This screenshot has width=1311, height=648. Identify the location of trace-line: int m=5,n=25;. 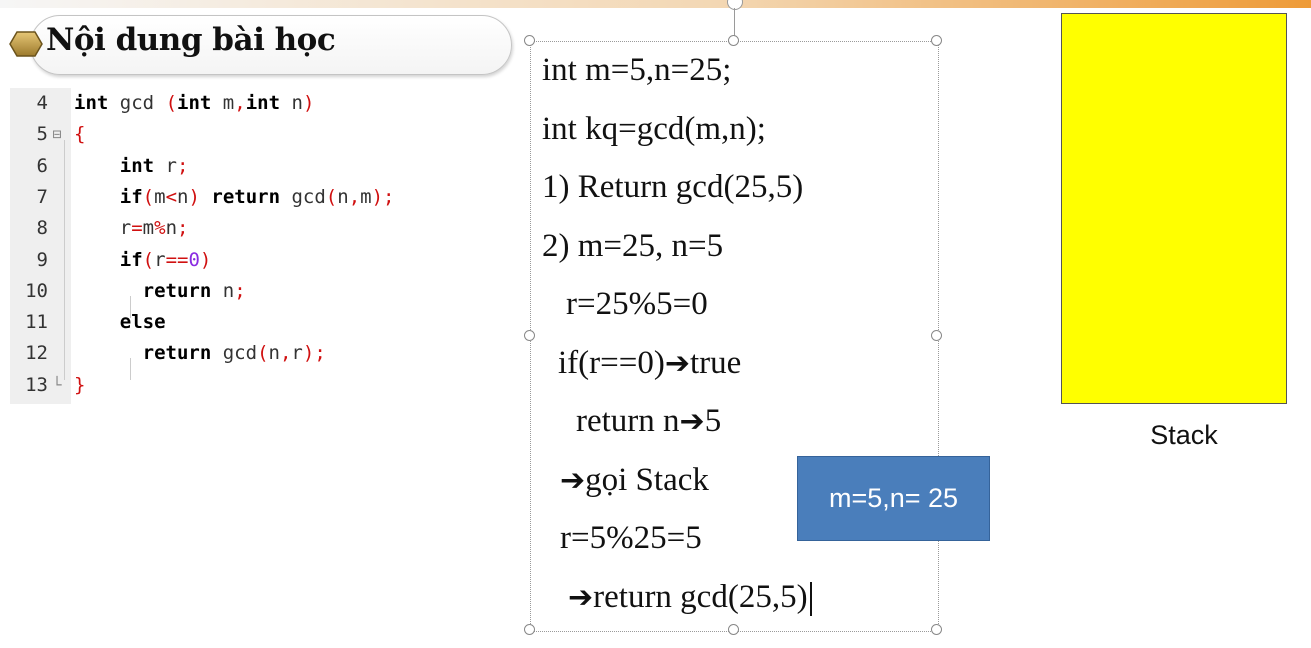
(637, 70).